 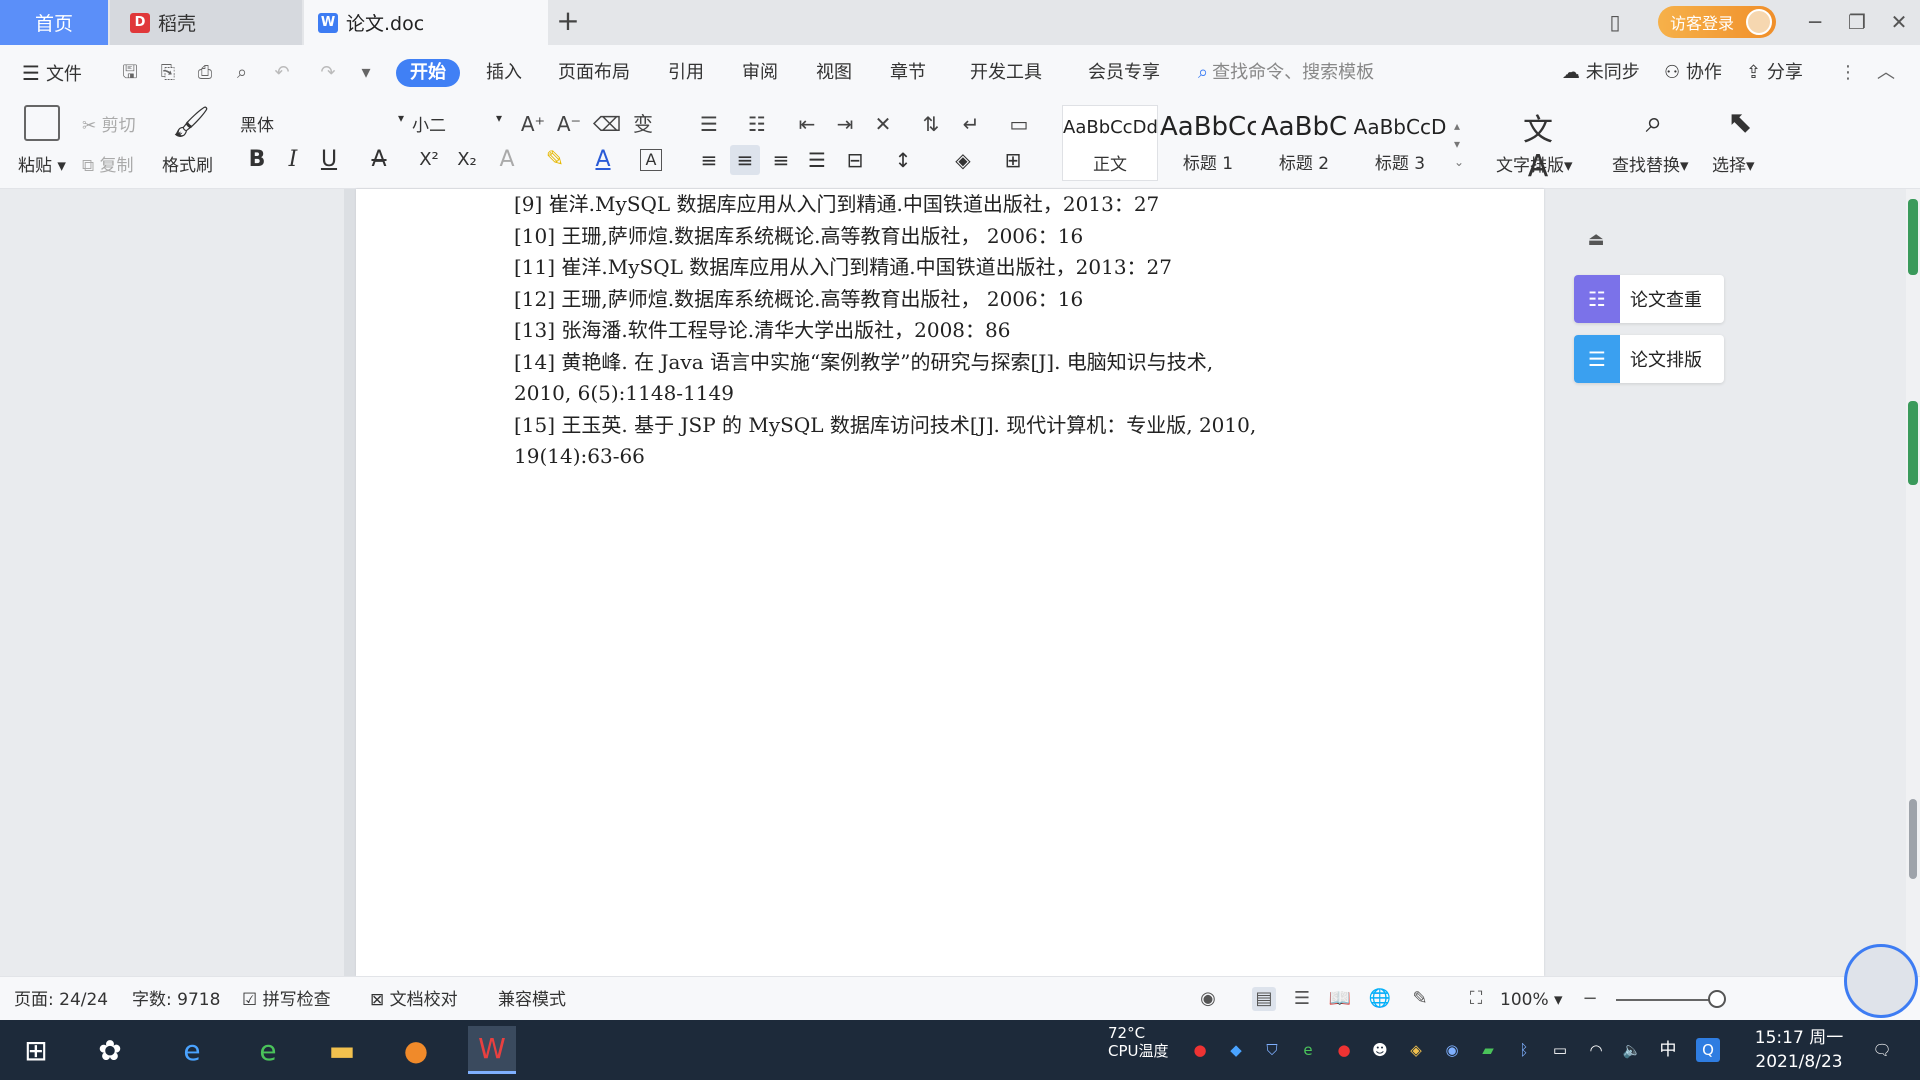 What do you see at coordinates (1848, 73) in the screenshot?
I see `more-icon: ⋮` at bounding box center [1848, 73].